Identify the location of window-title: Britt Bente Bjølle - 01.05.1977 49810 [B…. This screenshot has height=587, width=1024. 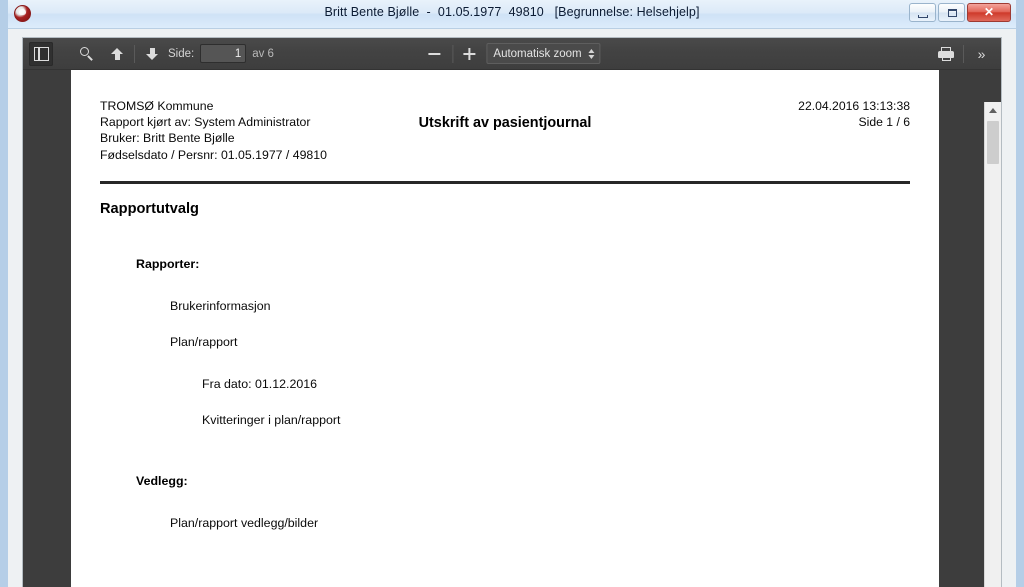
(512, 12).